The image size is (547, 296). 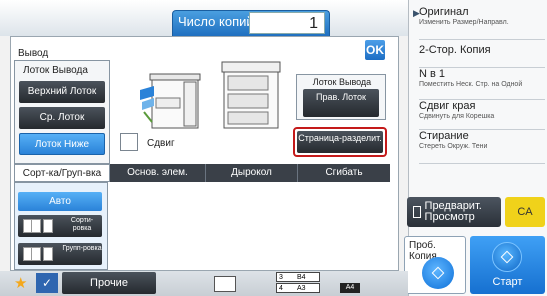 I want to click on trial-start-icon, so click(x=438, y=273).